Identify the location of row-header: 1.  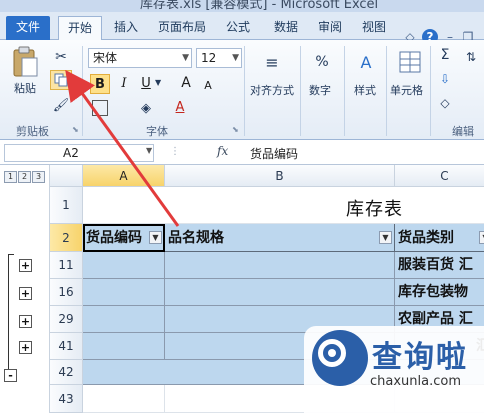
(66, 205).